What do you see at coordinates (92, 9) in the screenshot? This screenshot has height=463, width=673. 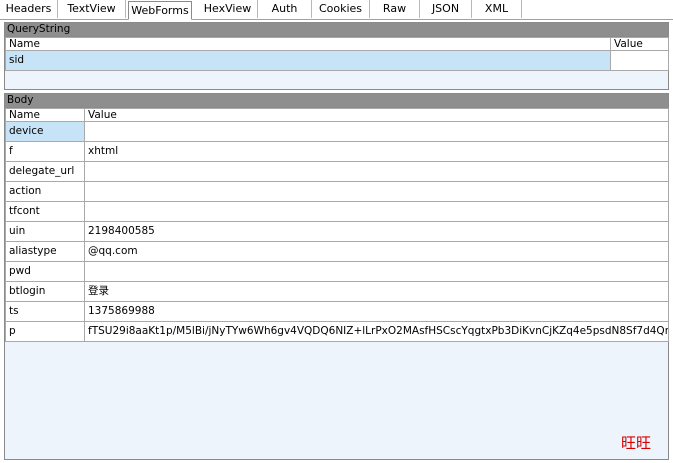 I see `tab-textview: TextView` at bounding box center [92, 9].